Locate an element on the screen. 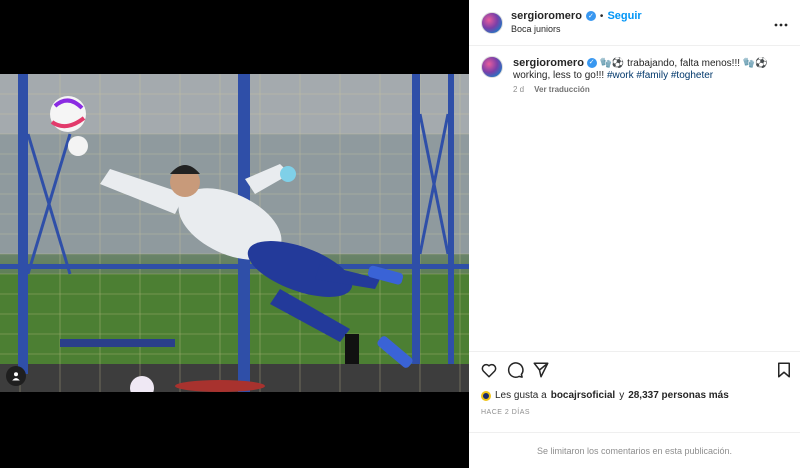 This screenshot has width=800, height=468. caption-line1: trabajando, falta menos!!! is located at coordinates (684, 63).